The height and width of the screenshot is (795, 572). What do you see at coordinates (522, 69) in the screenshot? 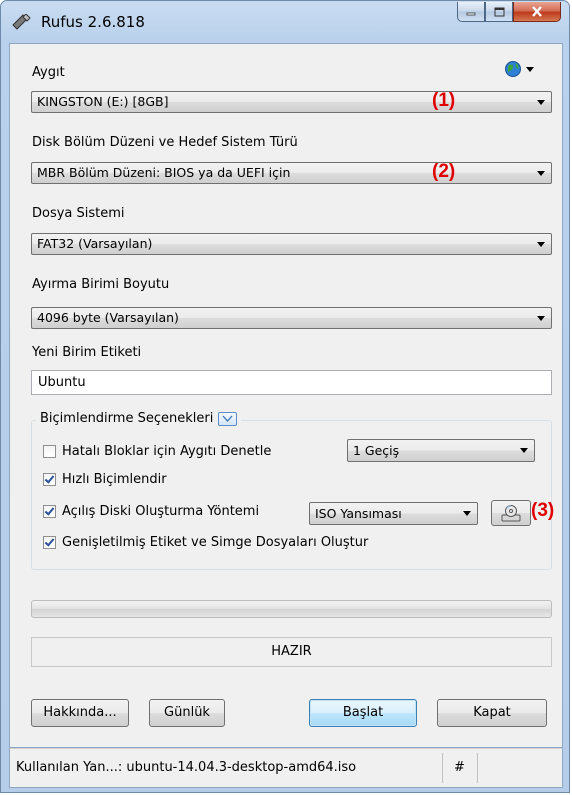
I see `globe-icon` at bounding box center [522, 69].